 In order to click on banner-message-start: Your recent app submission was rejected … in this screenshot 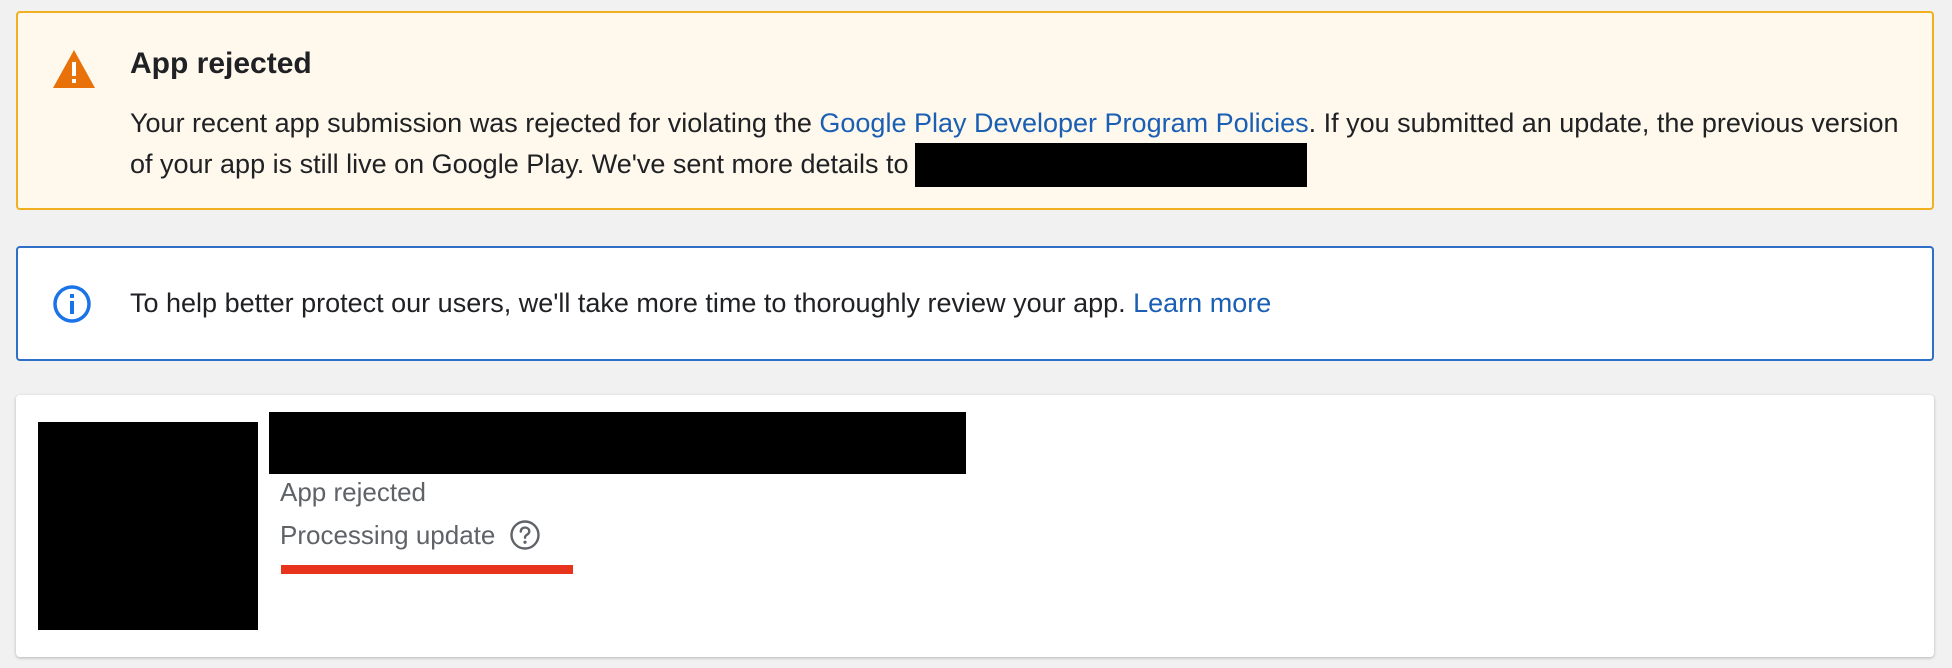, I will do `click(475, 123)`.